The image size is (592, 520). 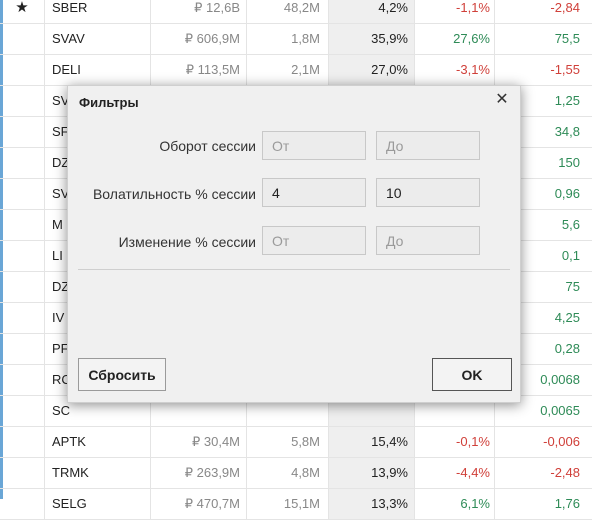 What do you see at coordinates (187, 242) in the screenshot?
I see `filter-label-change: Изменение % сессии` at bounding box center [187, 242].